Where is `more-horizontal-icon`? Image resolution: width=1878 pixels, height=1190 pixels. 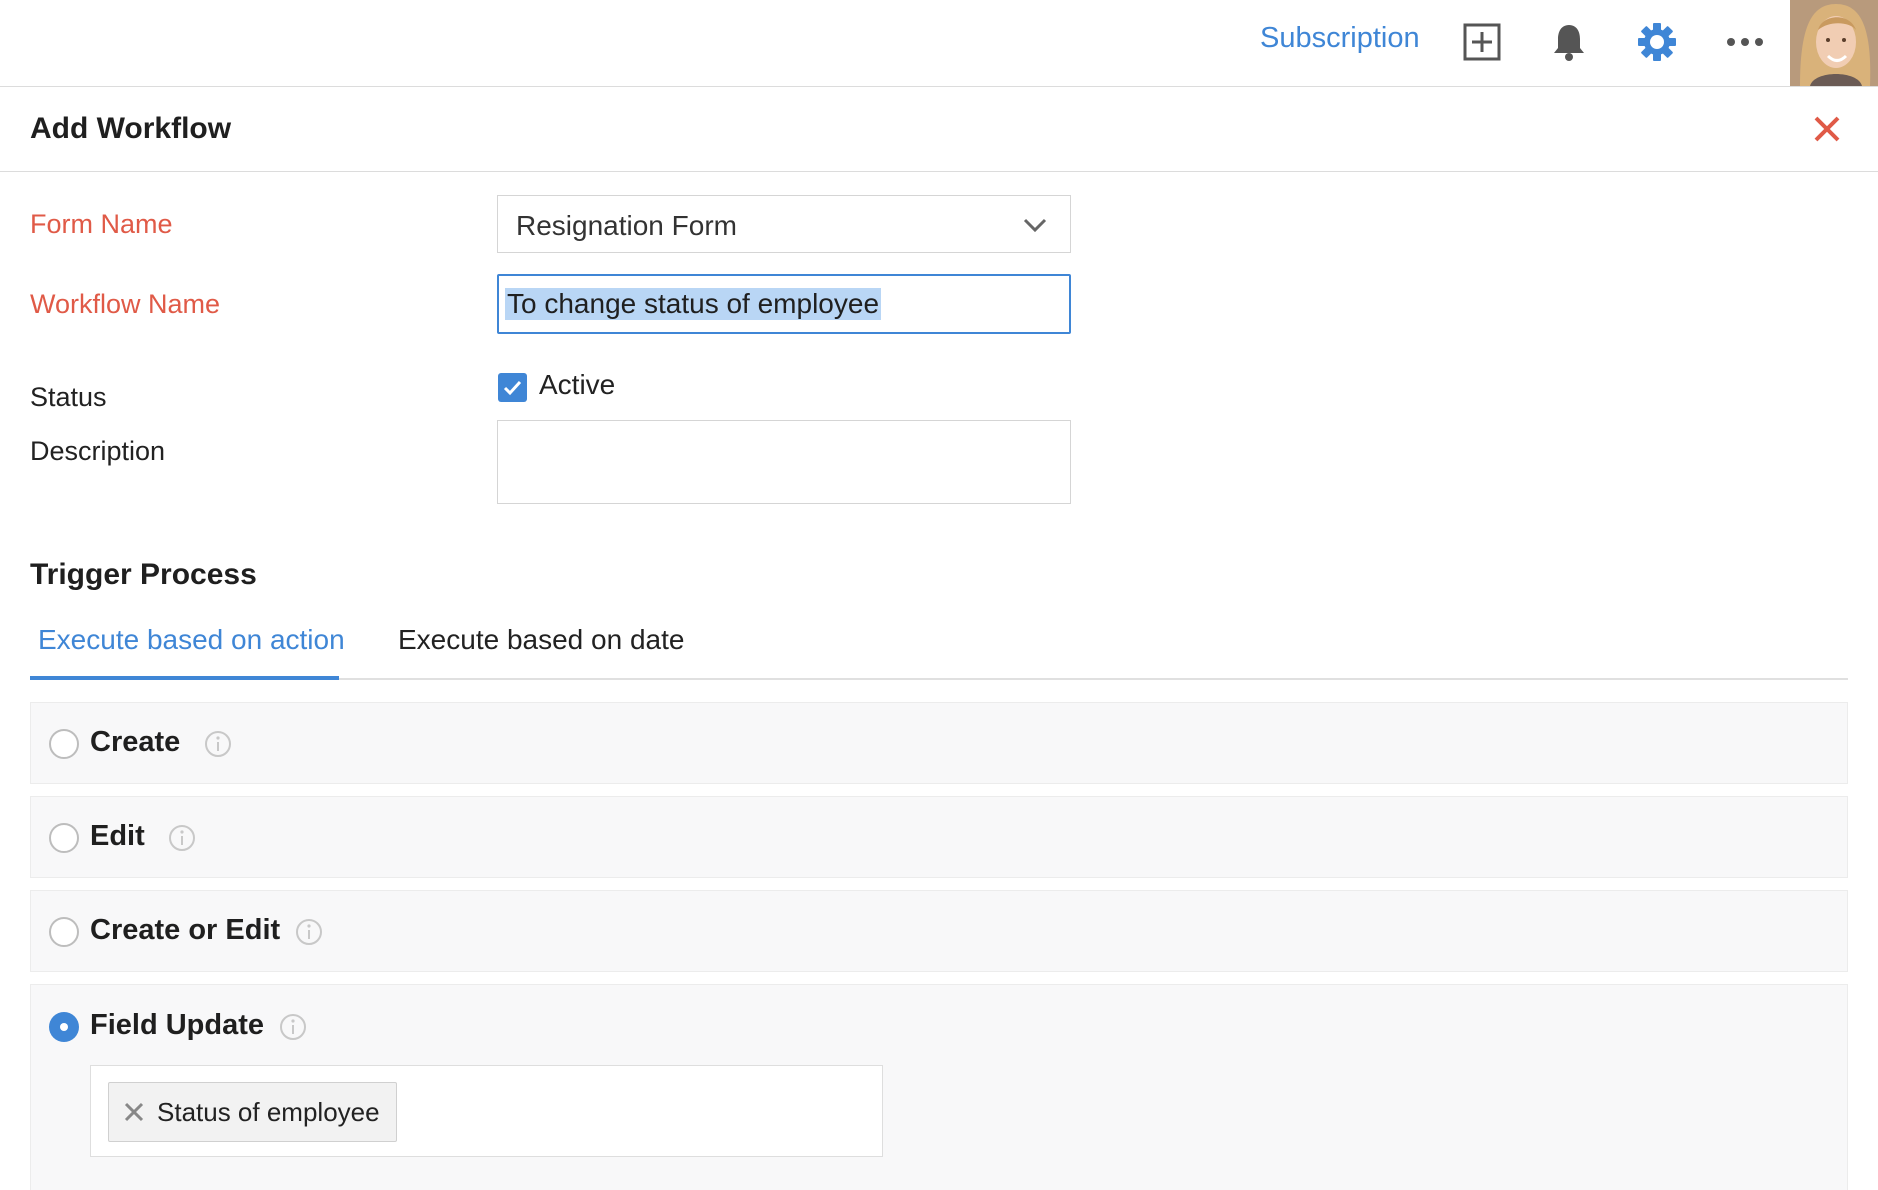 more-horizontal-icon is located at coordinates (1745, 42).